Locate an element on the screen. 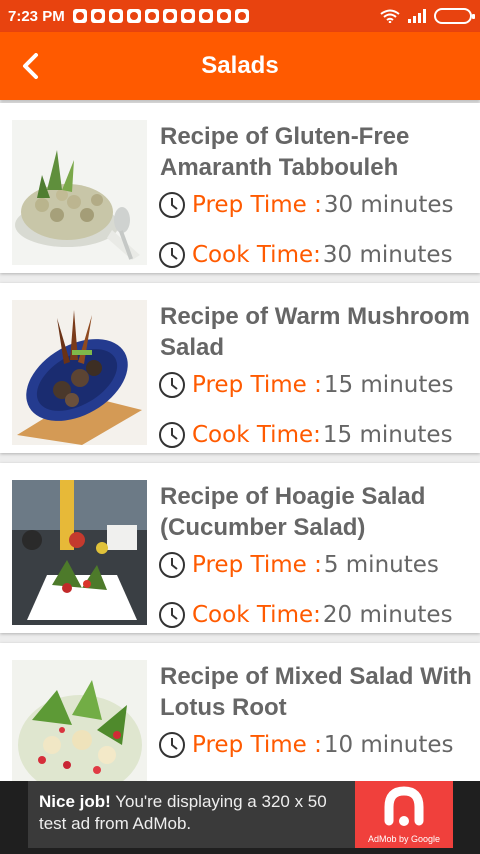 The height and width of the screenshot is (854, 480). prep-time-row: Prep Time : 5 minutes is located at coordinates (316, 565).